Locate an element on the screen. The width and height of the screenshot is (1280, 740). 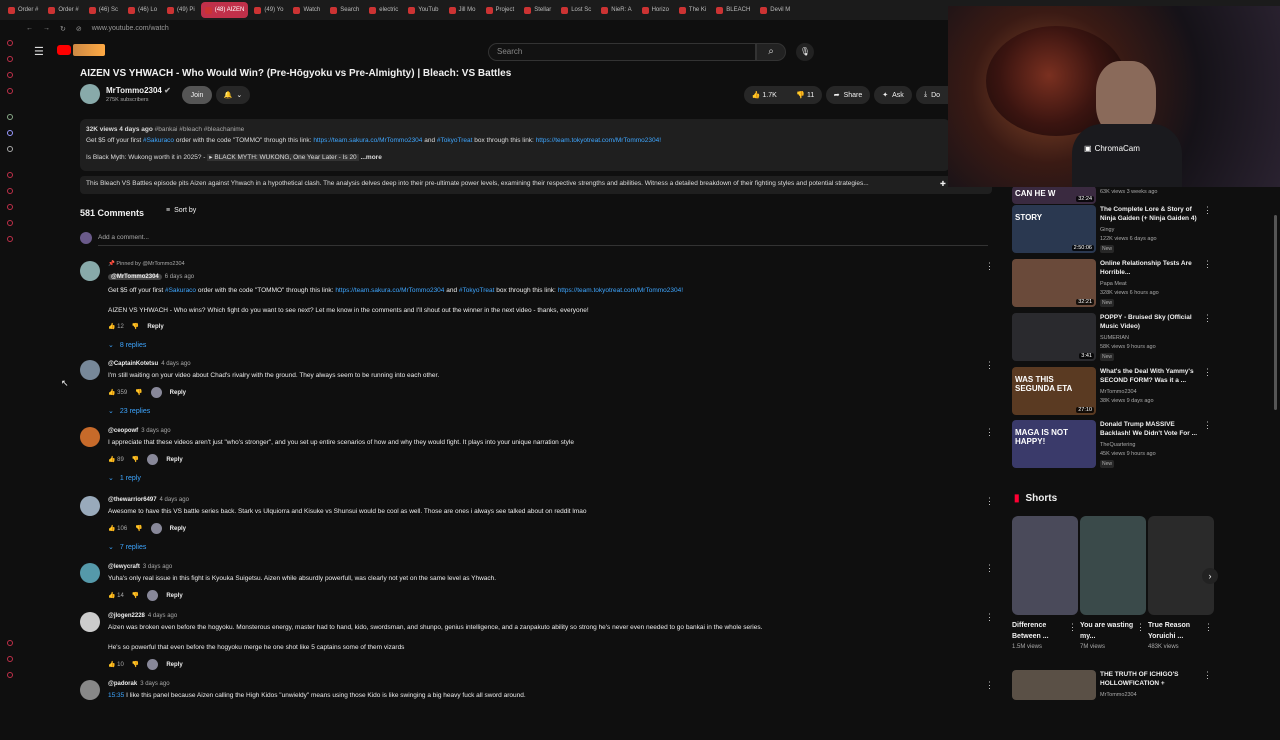
channel-avatar is located at coordinates (90, 94).